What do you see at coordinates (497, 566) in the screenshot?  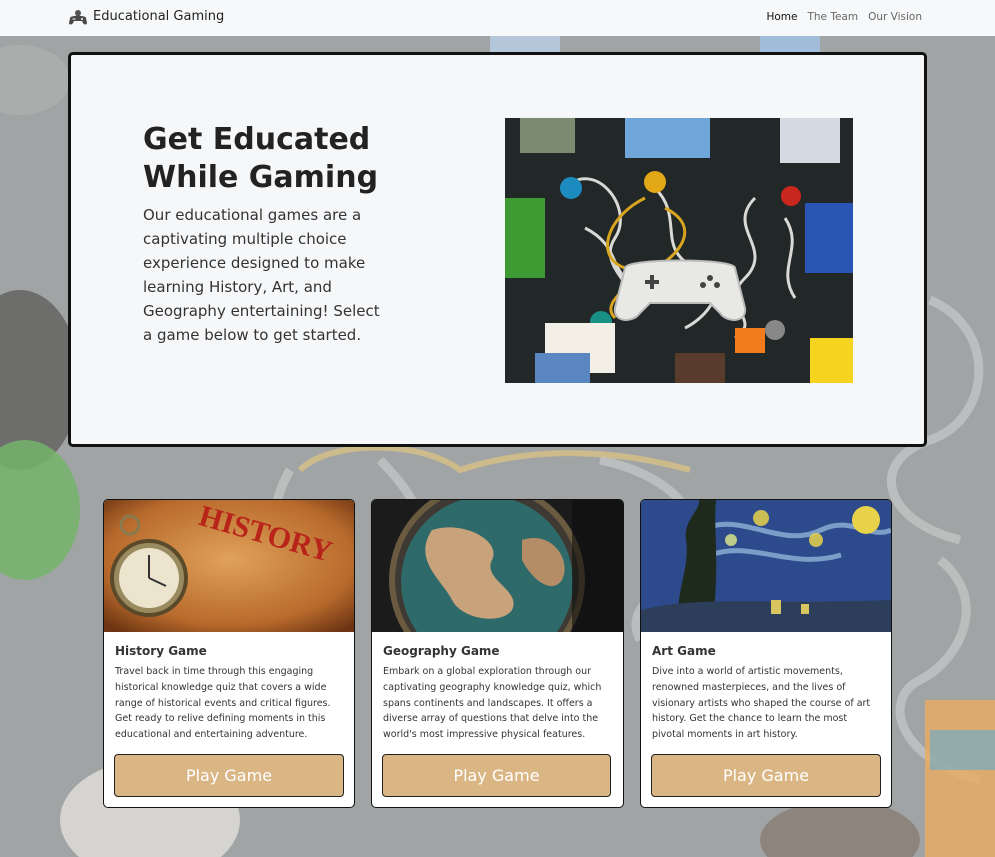 I see `card-image-geography` at bounding box center [497, 566].